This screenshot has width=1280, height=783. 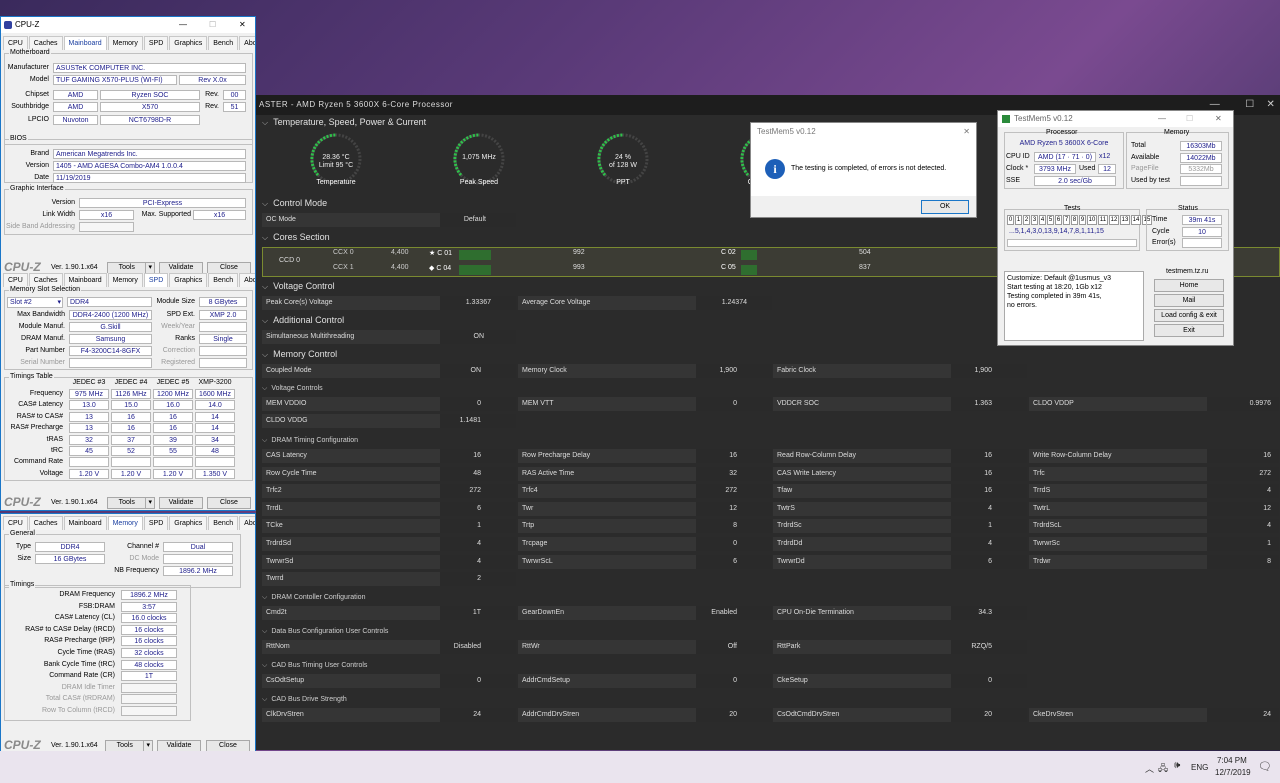 What do you see at coordinates (166, 214) in the screenshot?
I see `max-supported-label: Max. Supported` at bounding box center [166, 214].